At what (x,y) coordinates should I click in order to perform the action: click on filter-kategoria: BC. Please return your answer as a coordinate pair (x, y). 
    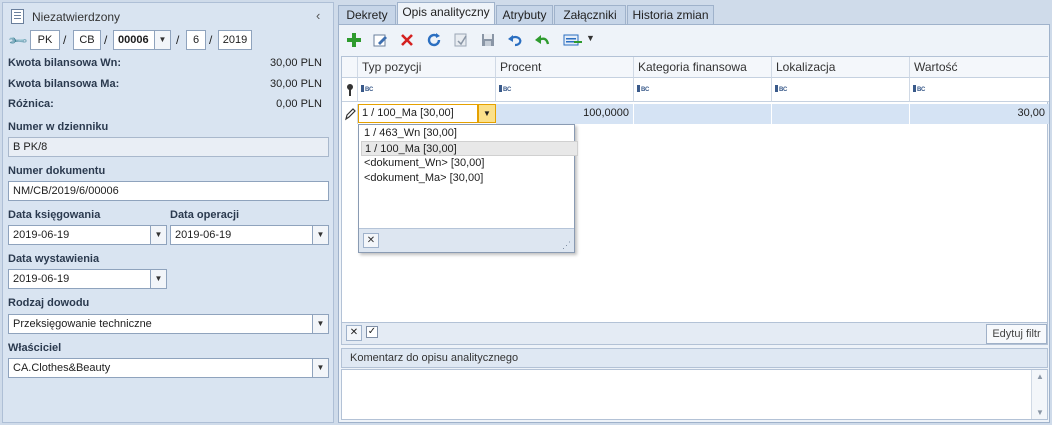
    Looking at the image, I should click on (703, 90).